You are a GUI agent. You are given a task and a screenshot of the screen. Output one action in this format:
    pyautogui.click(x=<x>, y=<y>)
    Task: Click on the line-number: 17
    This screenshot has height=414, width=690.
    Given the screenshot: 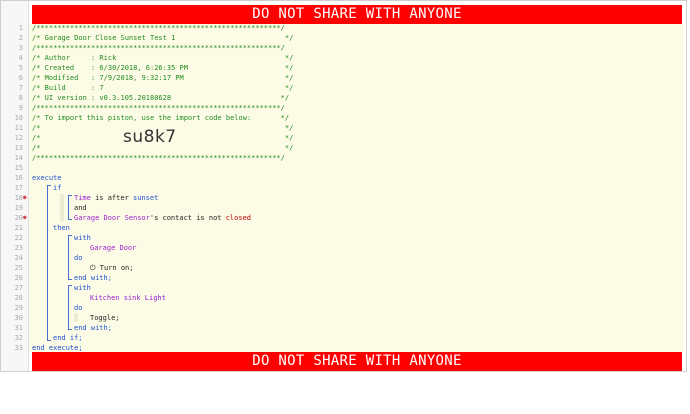 What is the action you would take?
    pyautogui.click(x=18, y=188)
    